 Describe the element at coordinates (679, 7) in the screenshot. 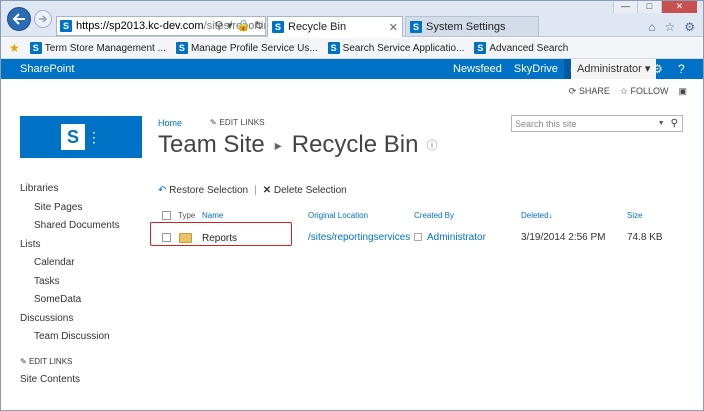

I see `close-window-icon: ✕` at that location.